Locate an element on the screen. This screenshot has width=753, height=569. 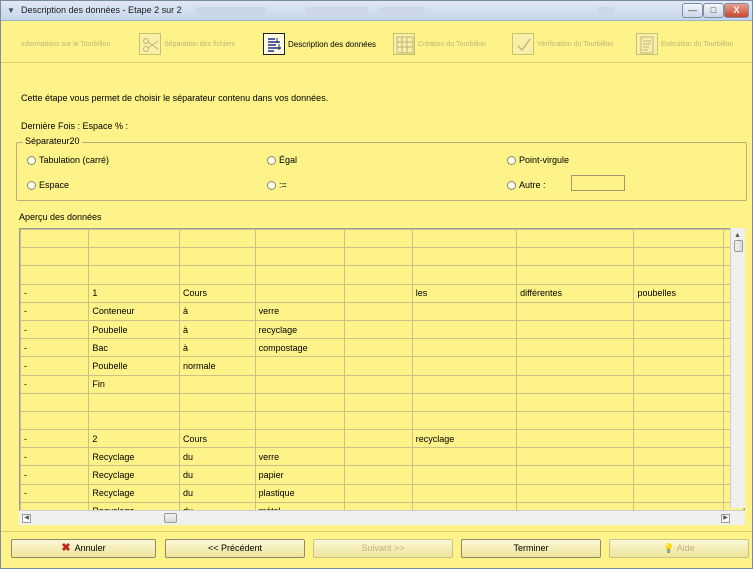
step-informations: Informations sur le Tourbillon is located at coordinates (65, 44).